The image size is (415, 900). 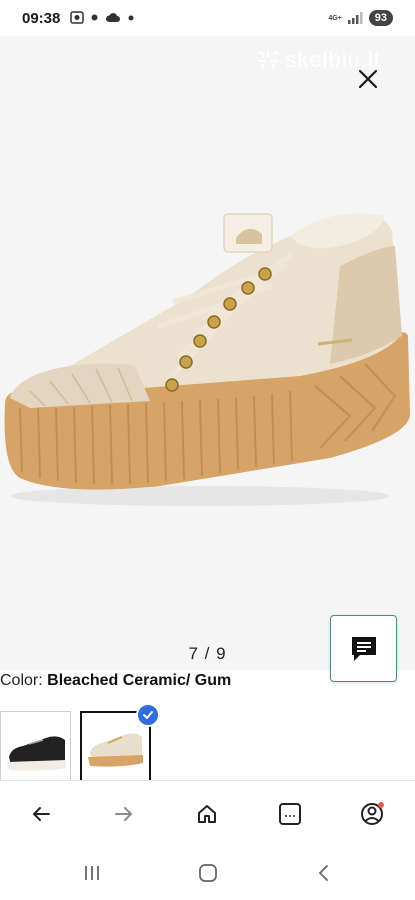 I want to click on system-navigation-bar, so click(x=207, y=872).